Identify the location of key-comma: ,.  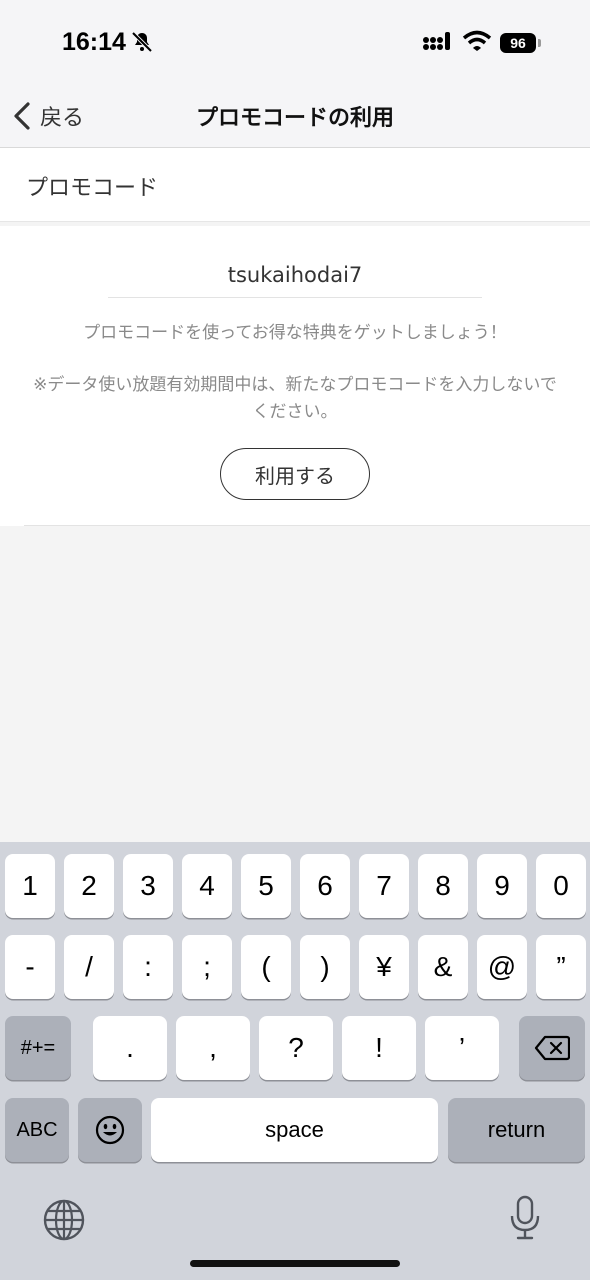
(213, 1048).